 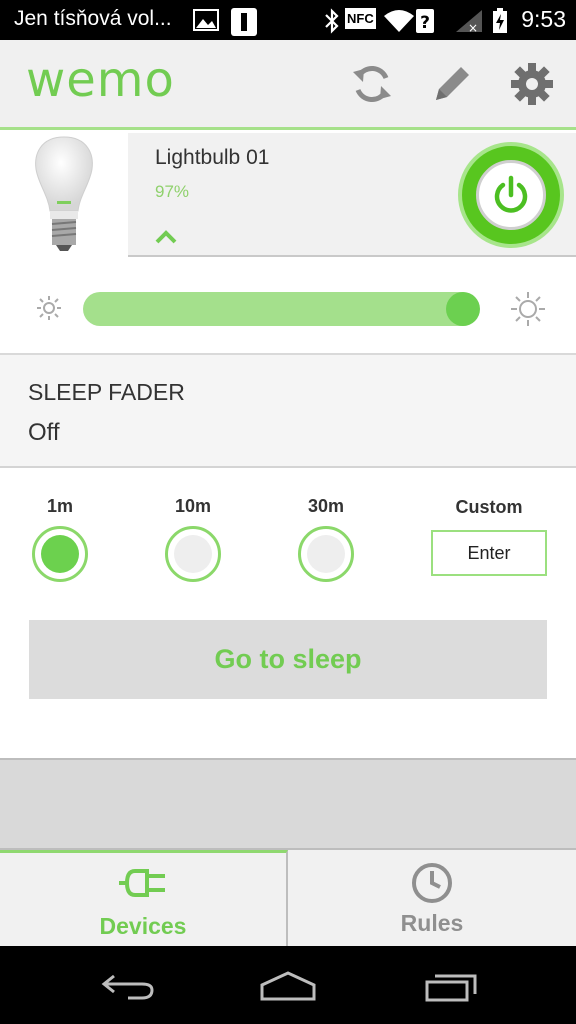 I want to click on brightness-control, so click(x=288, y=306).